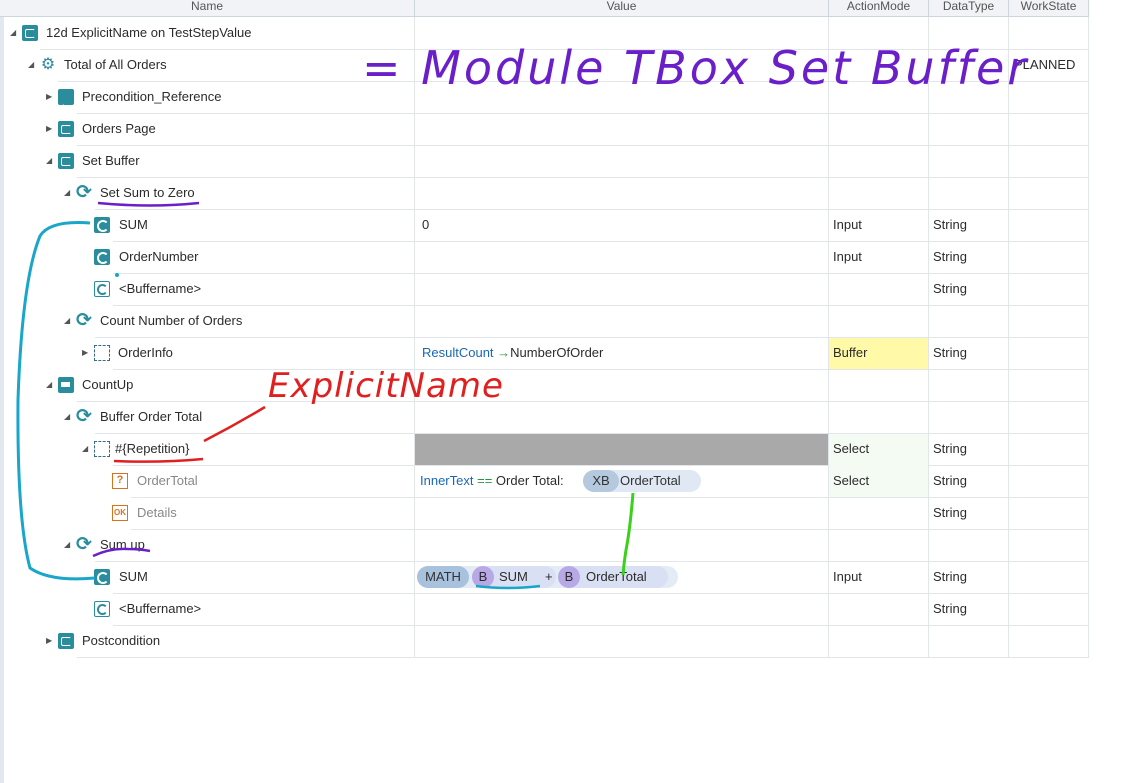 The width and height of the screenshot is (1142, 783). What do you see at coordinates (514, 577) in the screenshot?
I see `buffer-subtoken: B SUM` at bounding box center [514, 577].